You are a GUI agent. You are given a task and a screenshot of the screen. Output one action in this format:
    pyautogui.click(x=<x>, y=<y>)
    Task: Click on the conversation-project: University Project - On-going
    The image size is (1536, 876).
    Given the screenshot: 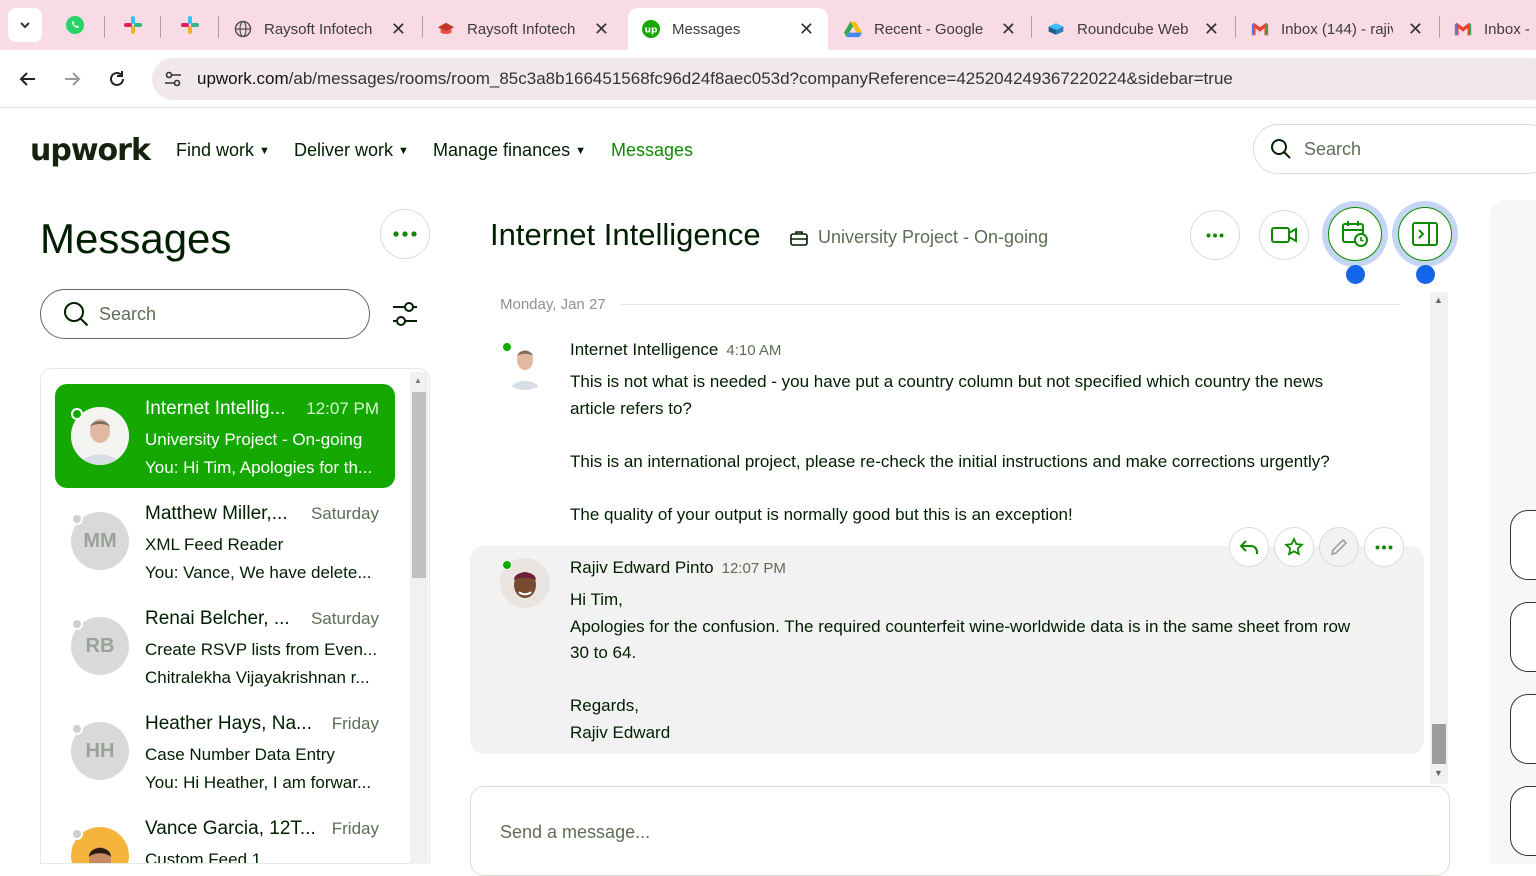 What is the action you would take?
    pyautogui.click(x=919, y=237)
    